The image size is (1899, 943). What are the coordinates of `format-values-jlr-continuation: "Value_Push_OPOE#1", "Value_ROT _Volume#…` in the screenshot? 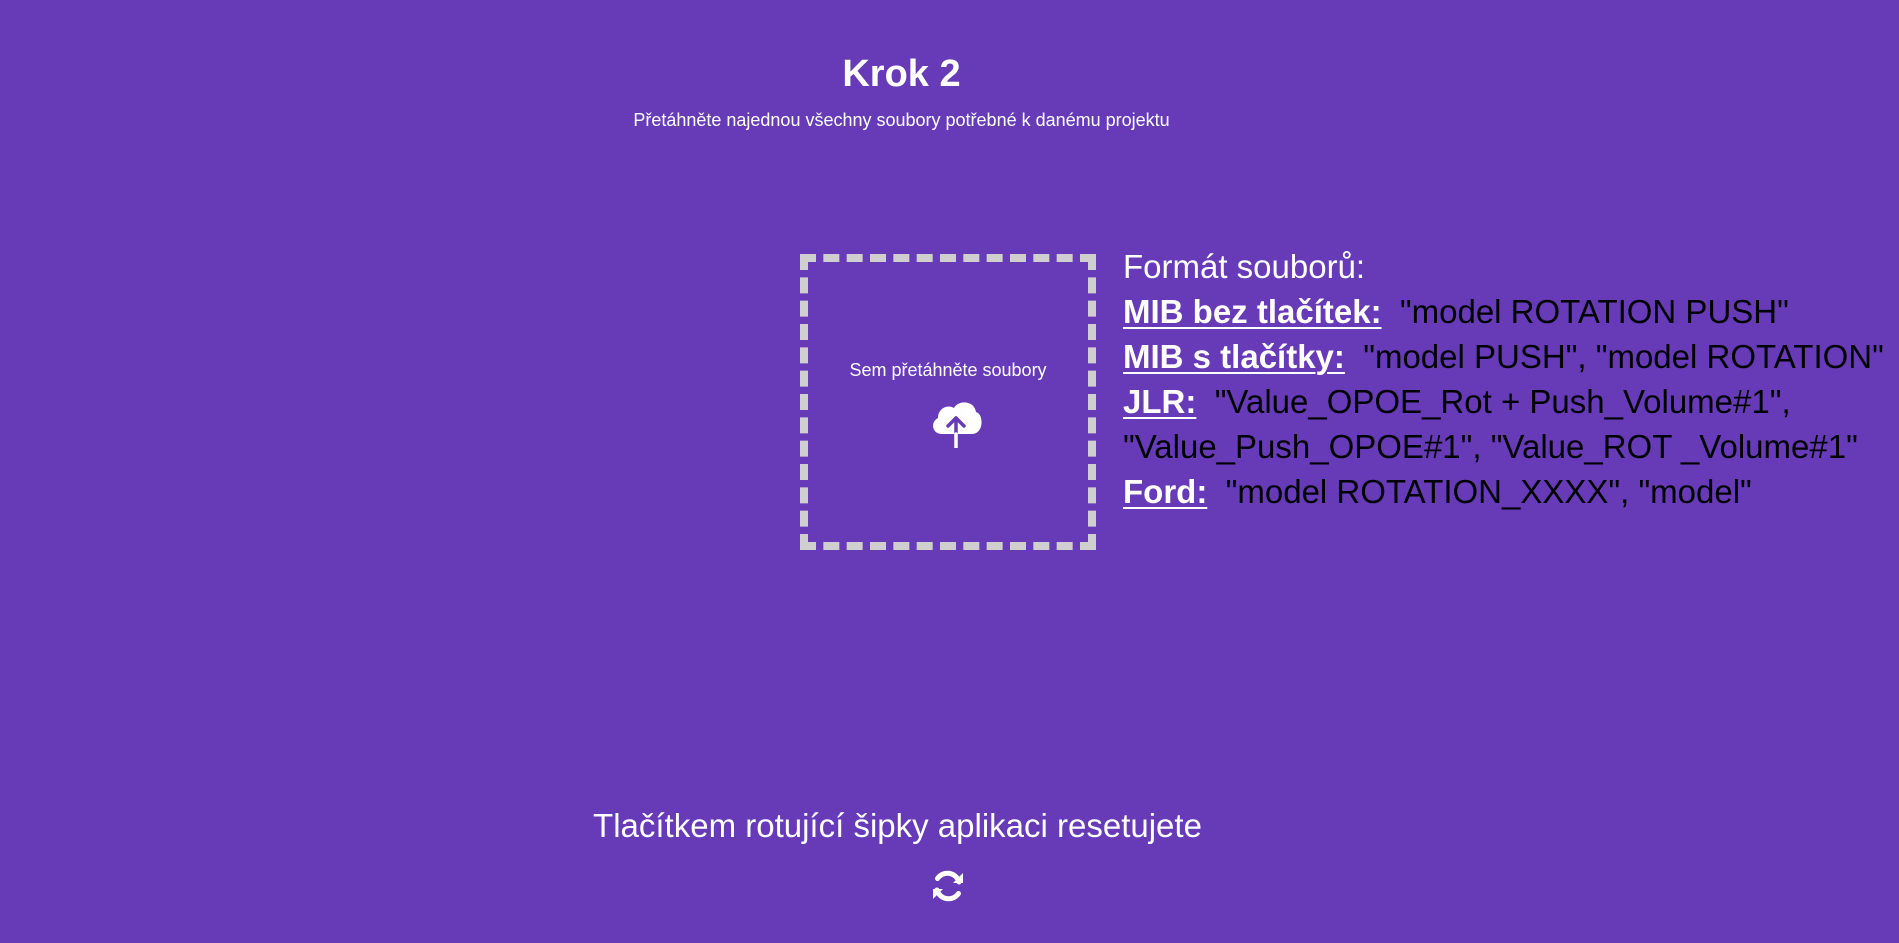 It's located at (1490, 446).